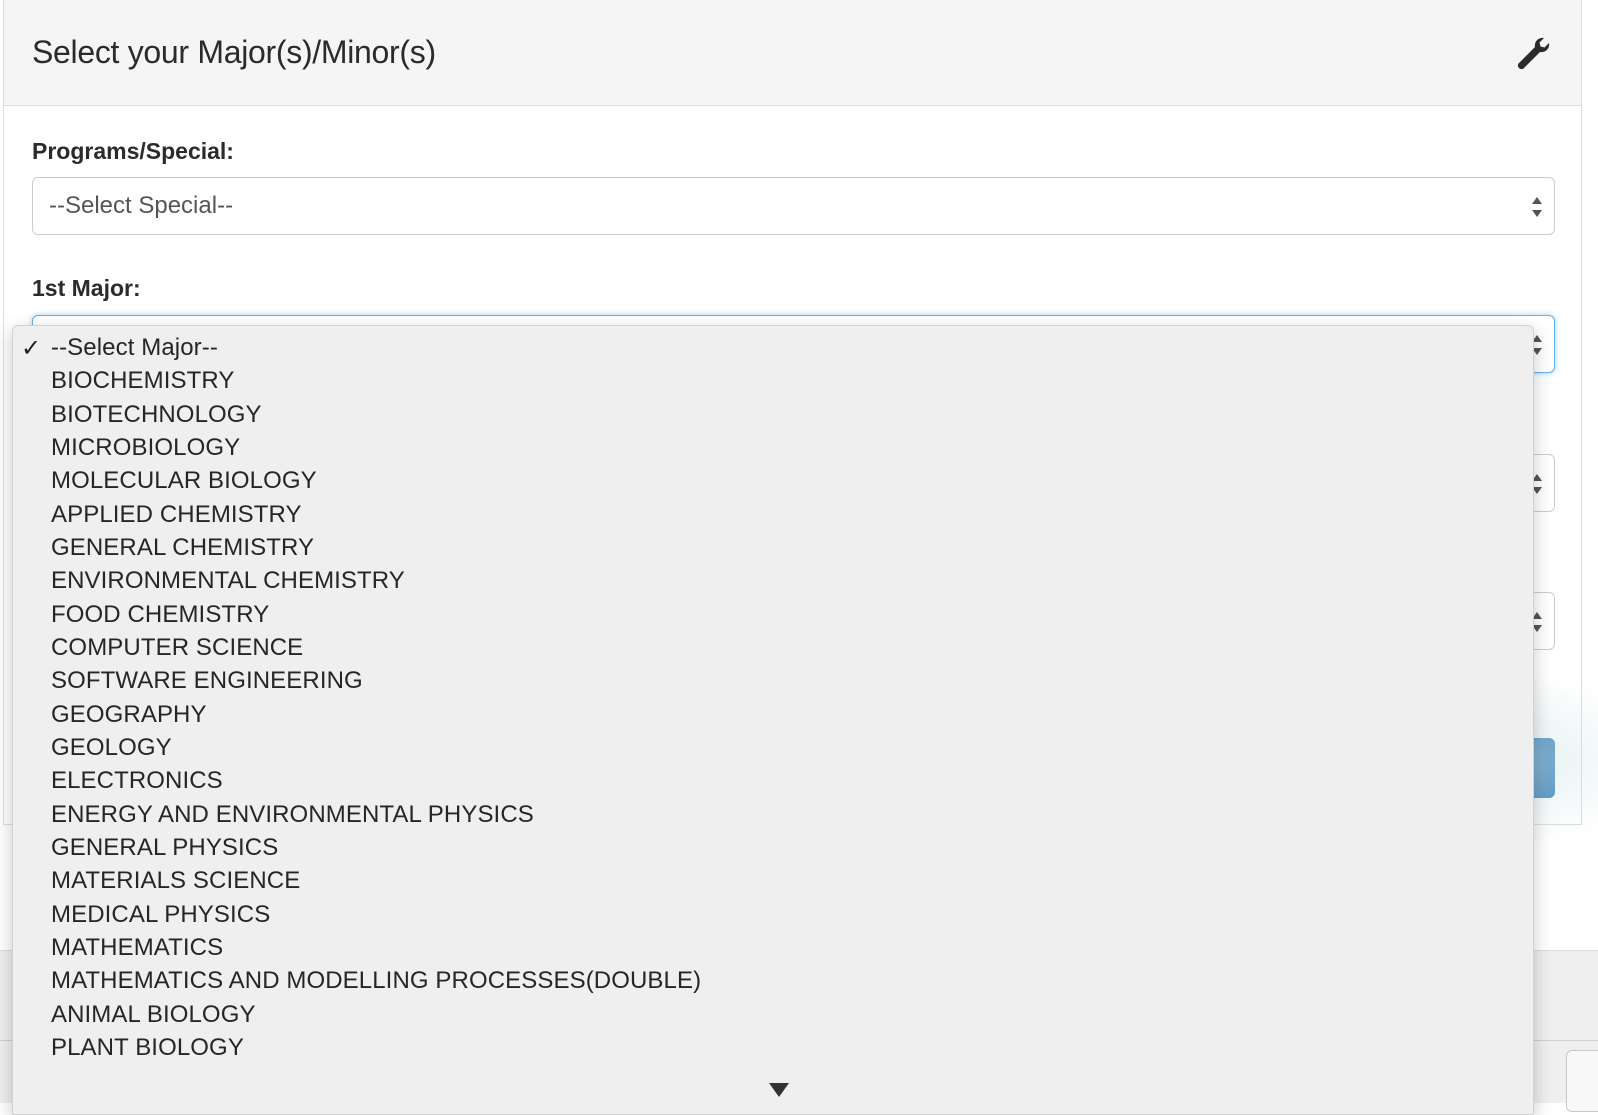 Image resolution: width=1598 pixels, height=1115 pixels. What do you see at coordinates (779, 1090) in the screenshot?
I see `scroll-down-icon` at bounding box center [779, 1090].